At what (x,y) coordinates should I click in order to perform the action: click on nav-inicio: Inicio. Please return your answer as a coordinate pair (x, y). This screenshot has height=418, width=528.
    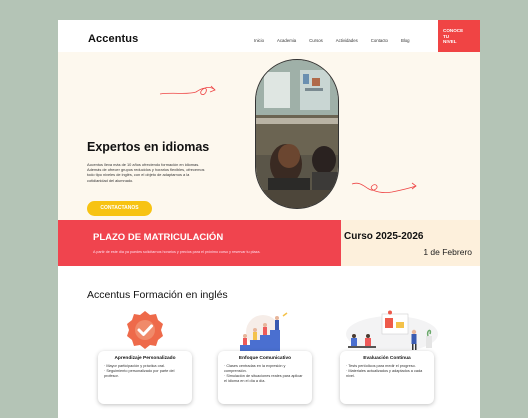
    Looking at the image, I should click on (259, 40).